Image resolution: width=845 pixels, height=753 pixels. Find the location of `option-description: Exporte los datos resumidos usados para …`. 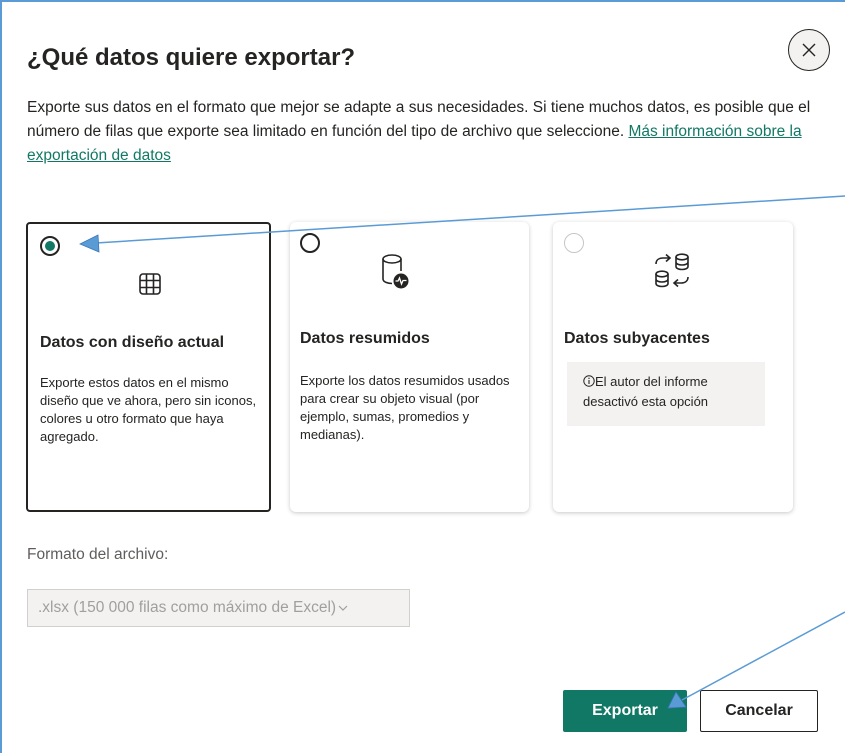

option-description: Exporte los datos resumidos usados para … is located at coordinates (405, 407).